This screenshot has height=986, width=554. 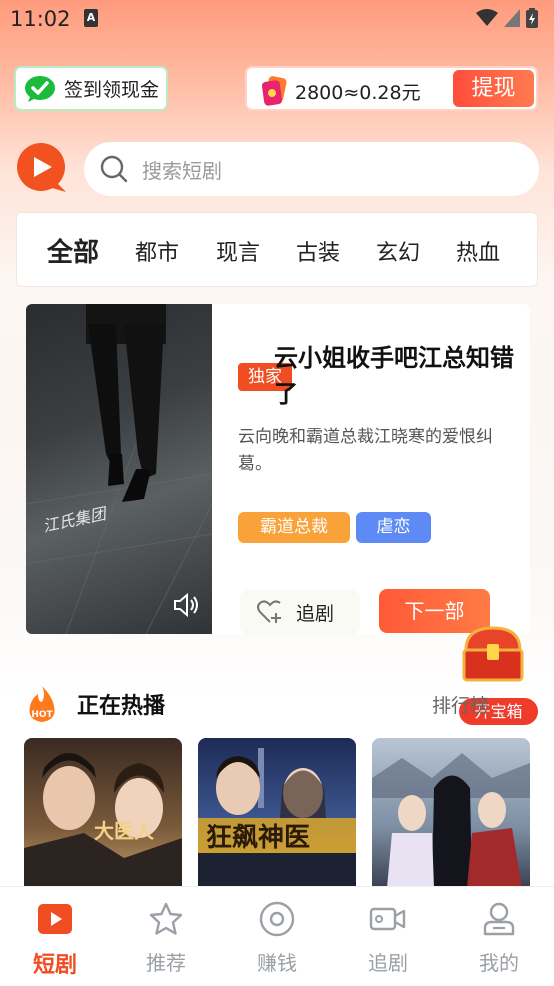 What do you see at coordinates (91, 18) in the screenshot?
I see `notification-icon: A` at bounding box center [91, 18].